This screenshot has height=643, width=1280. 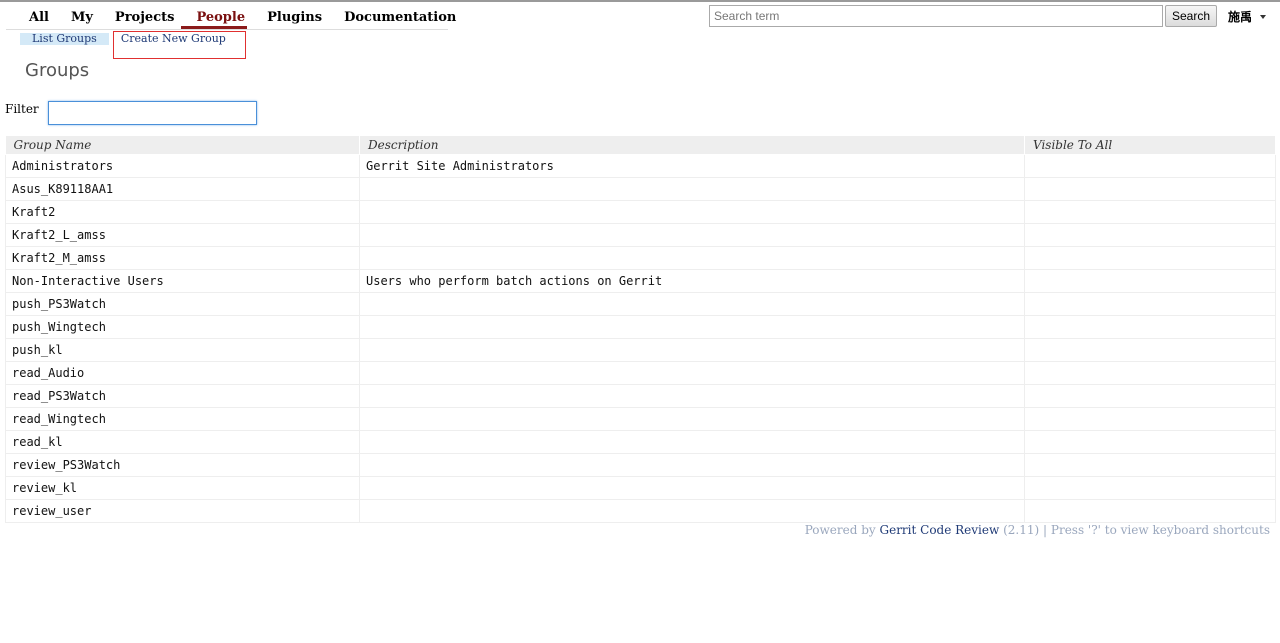 I want to click on table-row: push_PS3Watch, so click(x=640, y=304).